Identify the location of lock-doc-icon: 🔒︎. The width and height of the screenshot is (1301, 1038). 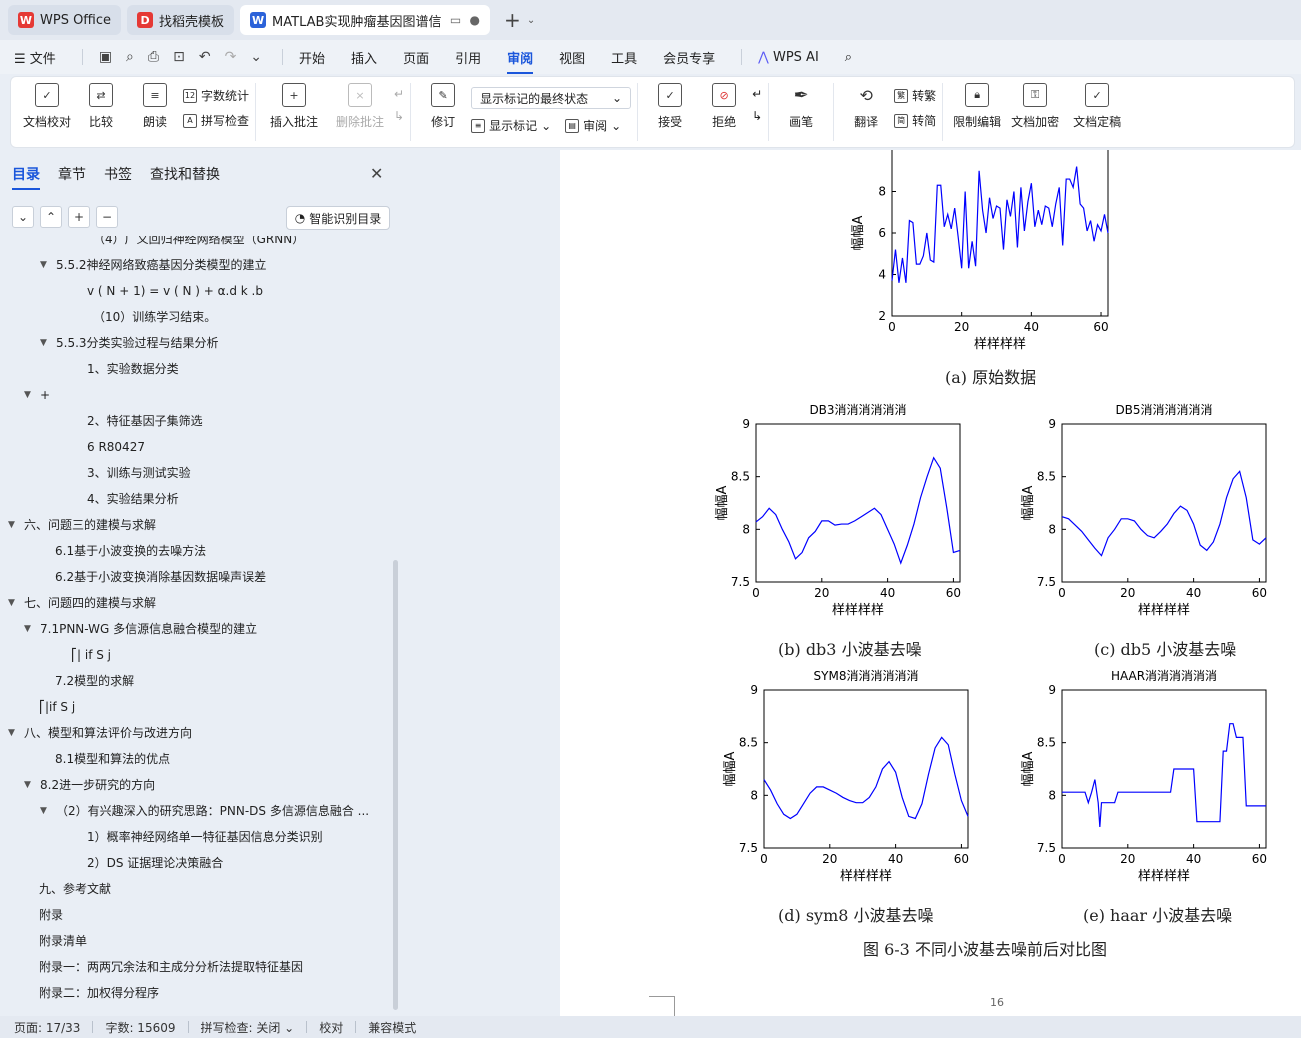
(977, 95).